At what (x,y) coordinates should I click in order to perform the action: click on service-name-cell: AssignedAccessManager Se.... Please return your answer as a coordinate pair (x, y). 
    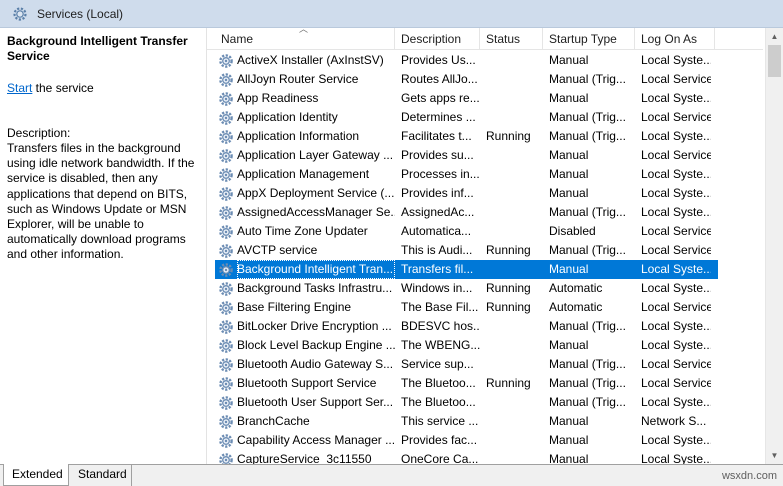
    Looking at the image, I should click on (305, 212).